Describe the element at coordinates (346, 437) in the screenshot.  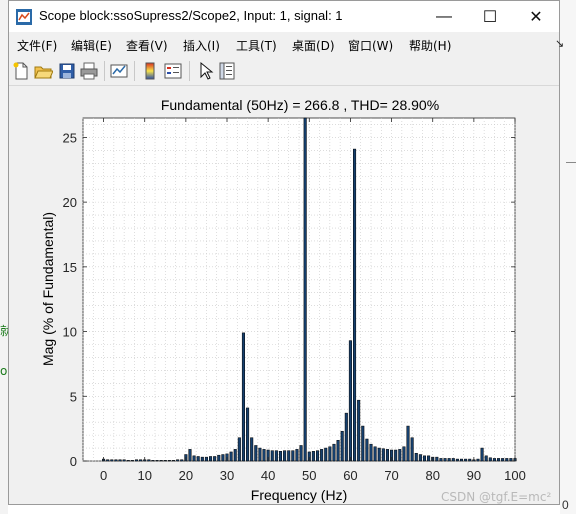
I see `bar-59hz` at that location.